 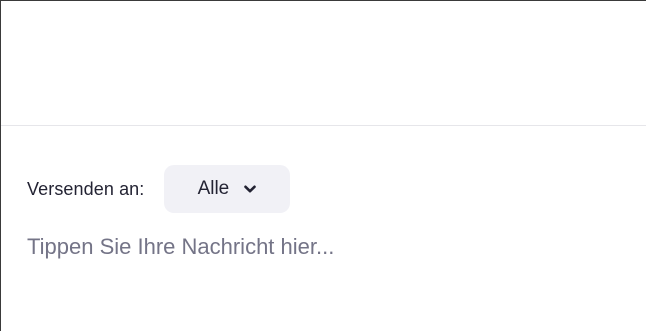 I want to click on chevron-down-icon, so click(x=250, y=189).